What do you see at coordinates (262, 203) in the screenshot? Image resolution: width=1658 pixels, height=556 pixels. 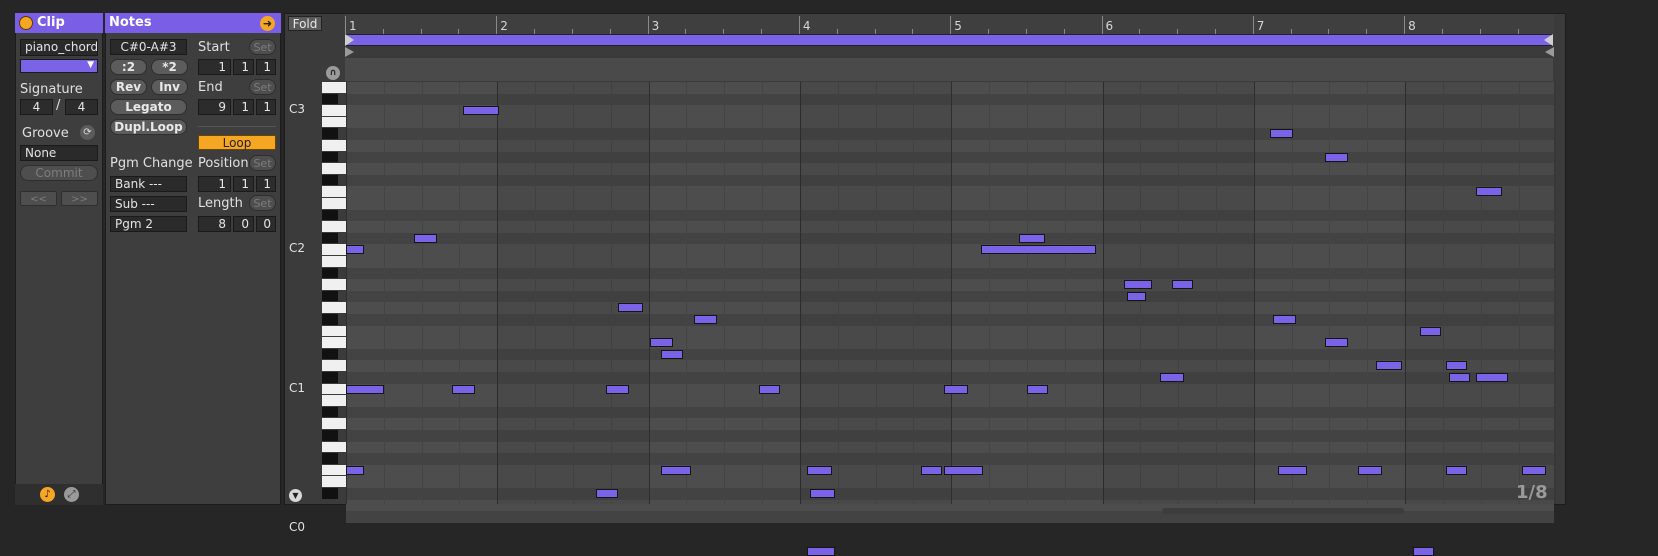 I see `length-set-button: Set` at bounding box center [262, 203].